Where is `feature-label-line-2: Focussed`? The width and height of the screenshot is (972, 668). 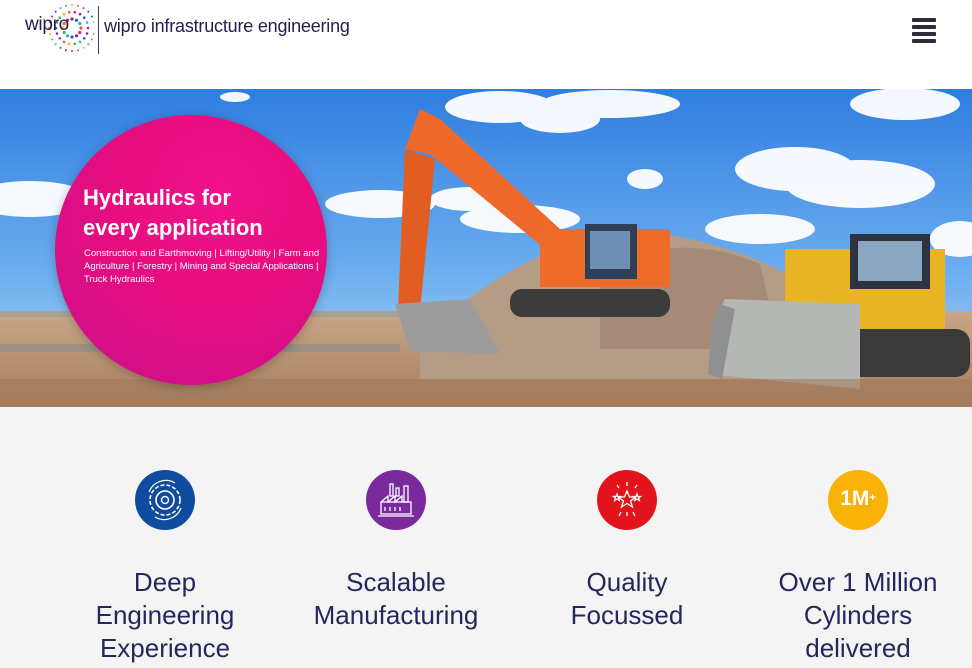
feature-label-line-2: Focussed is located at coordinates (627, 615).